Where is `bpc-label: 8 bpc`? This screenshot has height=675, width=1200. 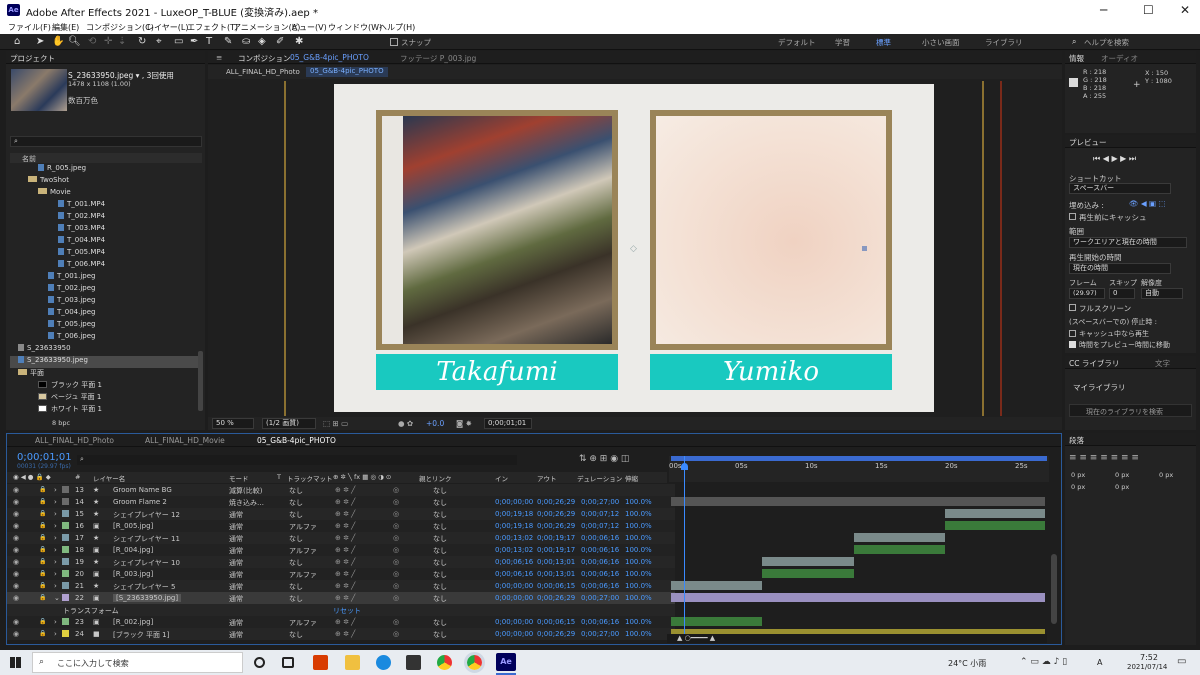 bpc-label: 8 bpc is located at coordinates (61, 423).